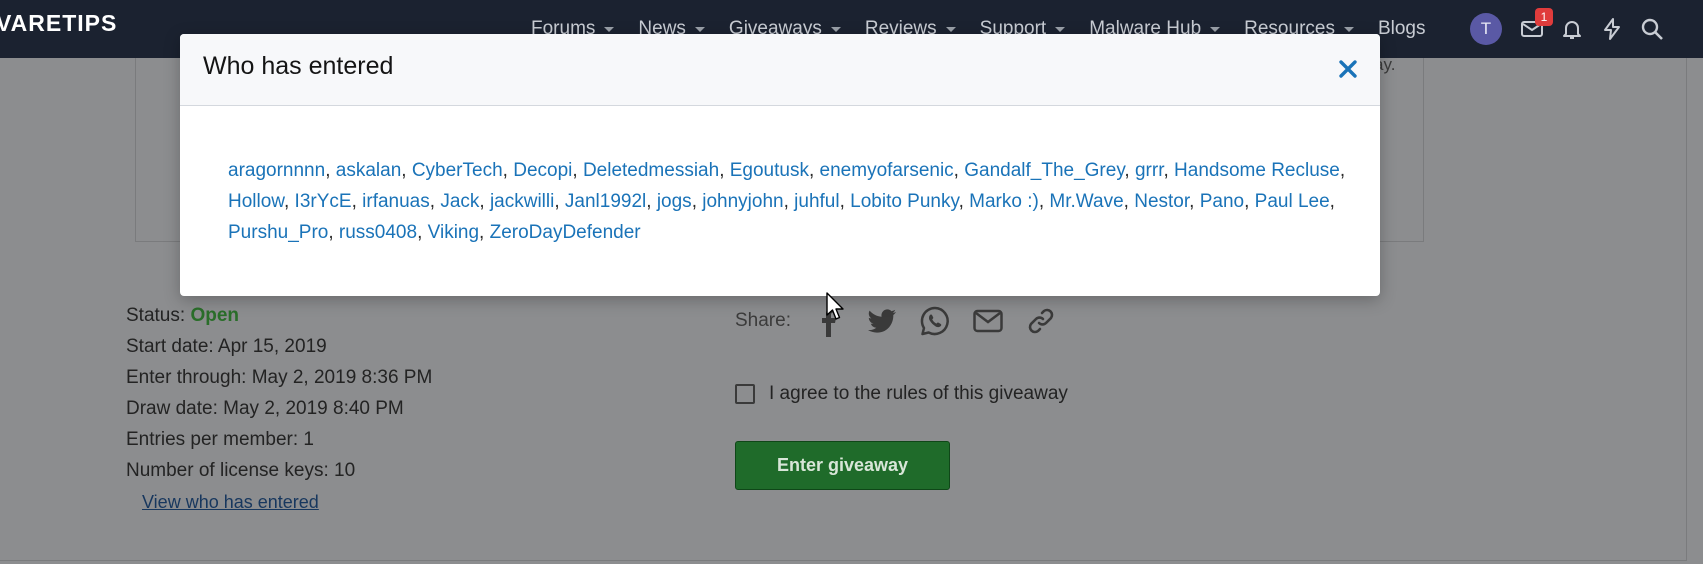 Image resolution: width=1703 pixels, height=564 pixels. I want to click on whatsapp-icon, so click(935, 321).